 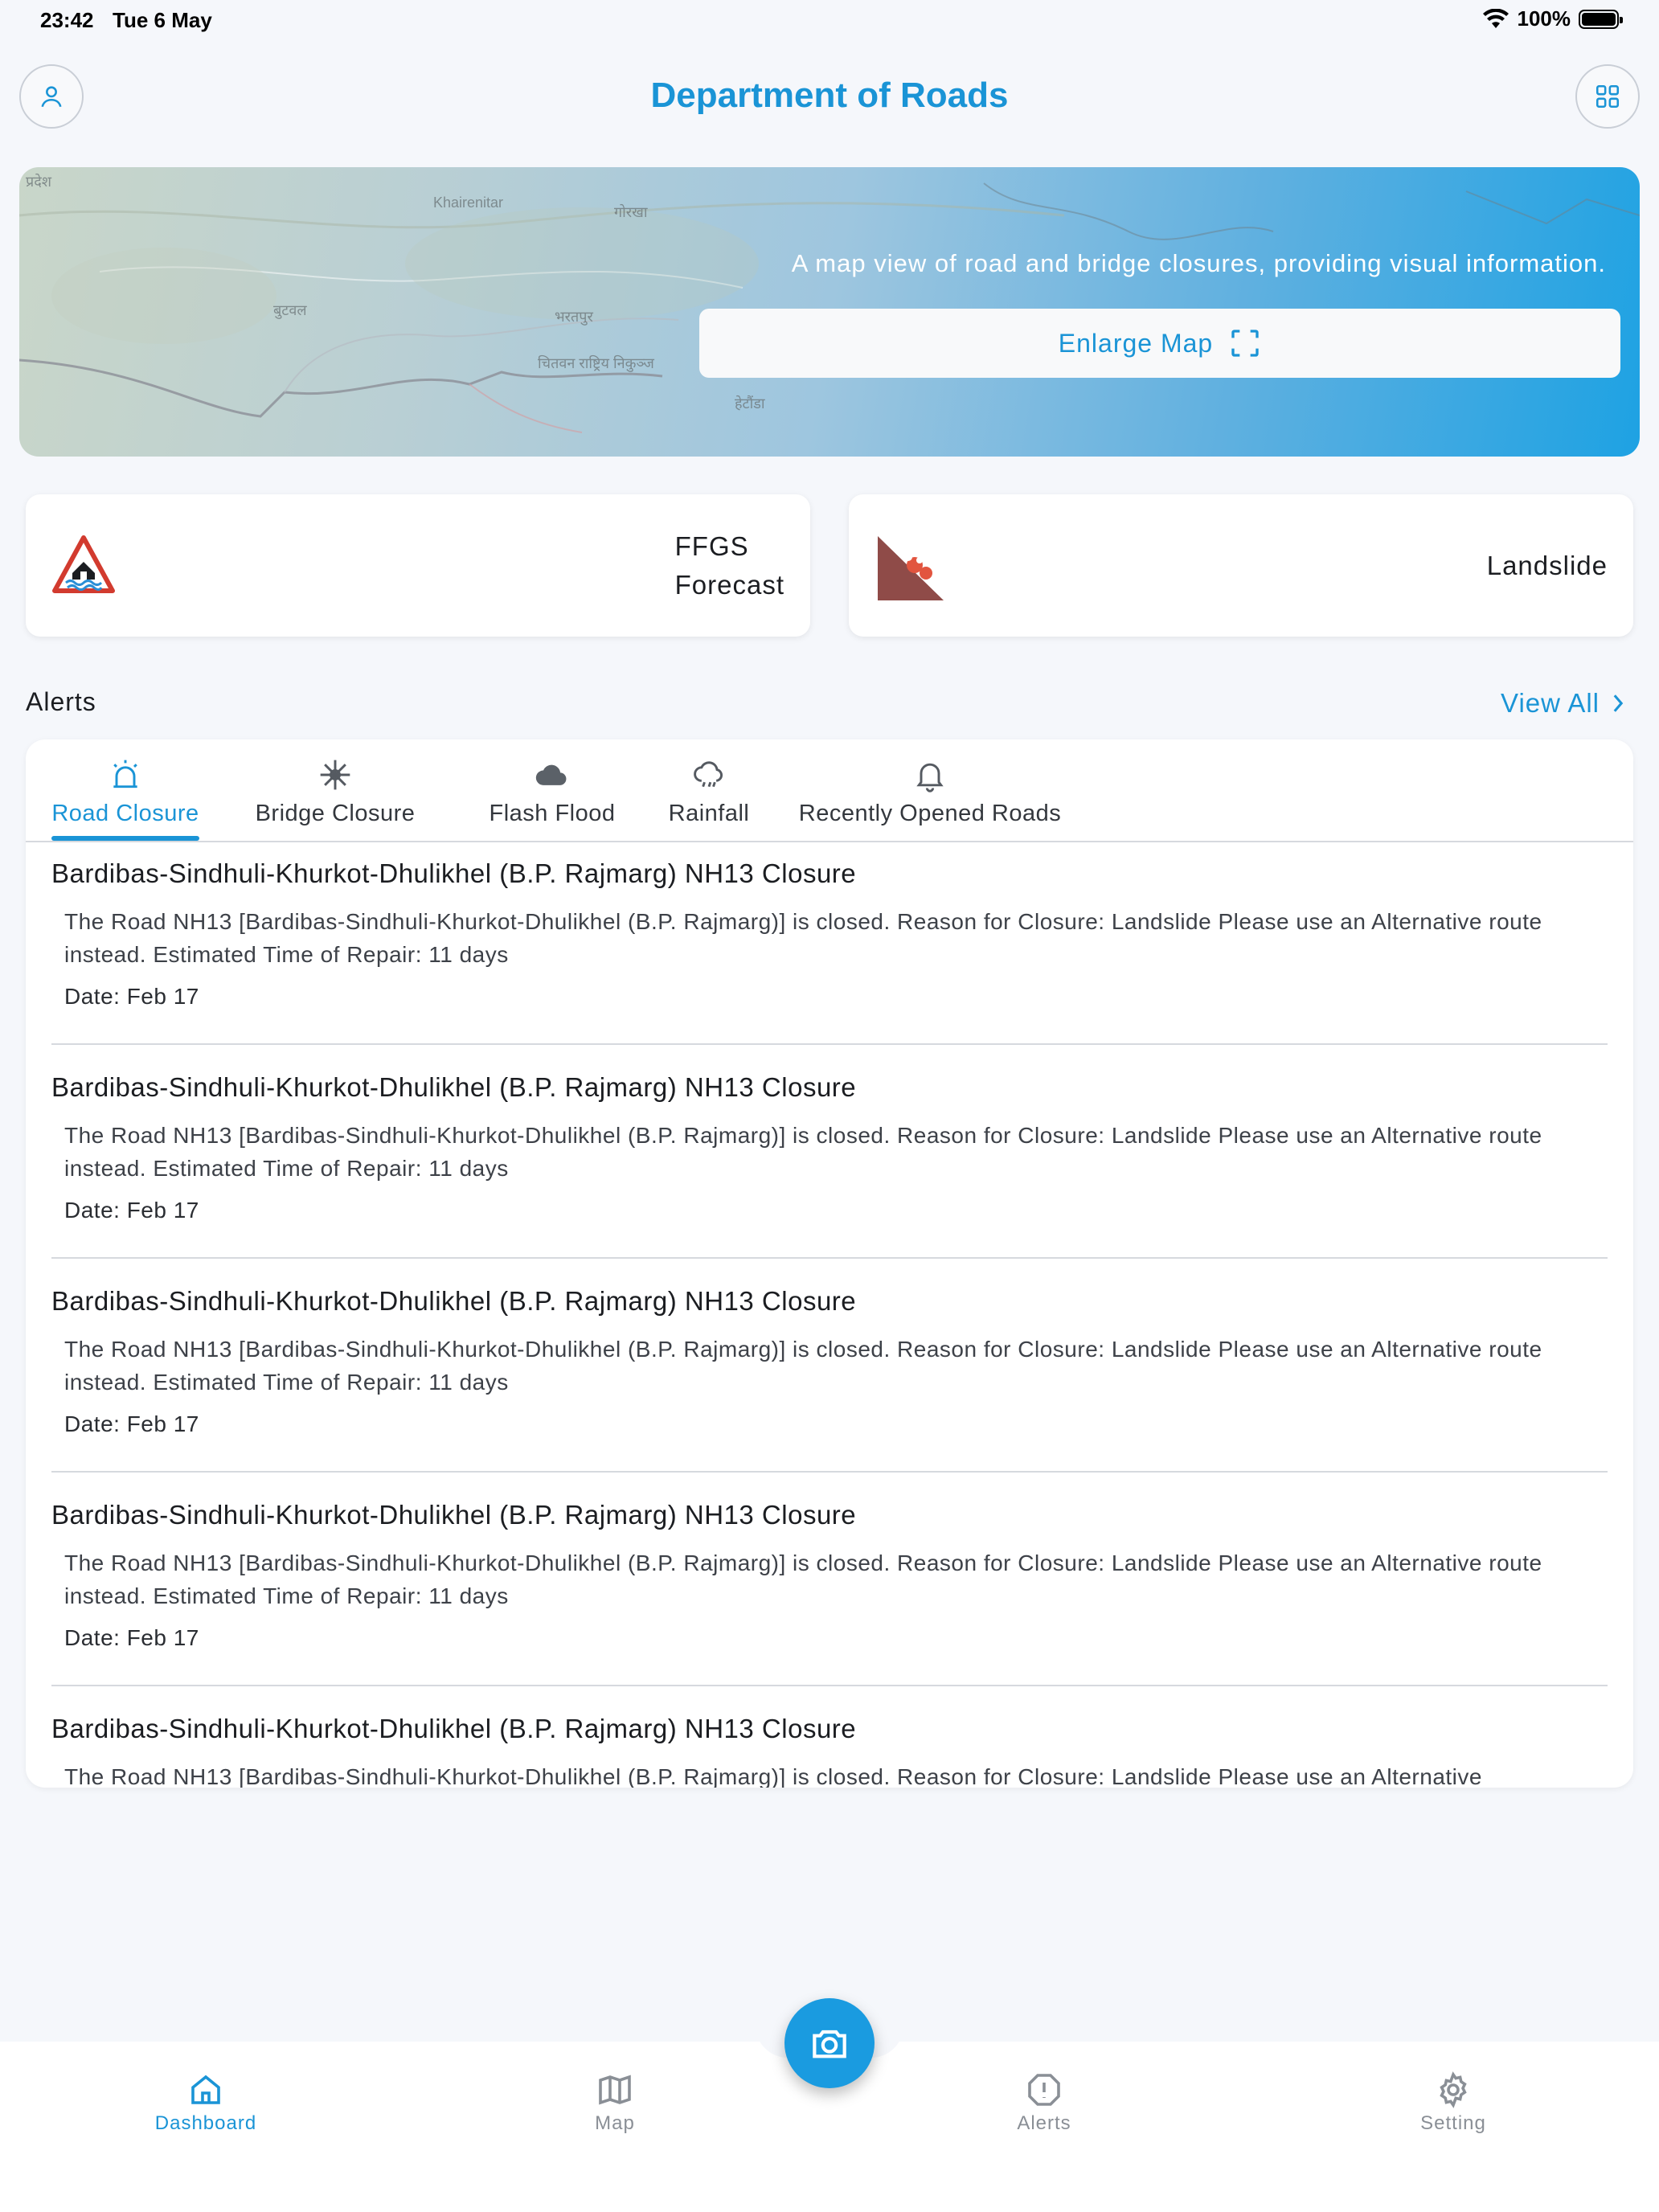 I want to click on tab-label: Flash Flood, so click(x=552, y=813).